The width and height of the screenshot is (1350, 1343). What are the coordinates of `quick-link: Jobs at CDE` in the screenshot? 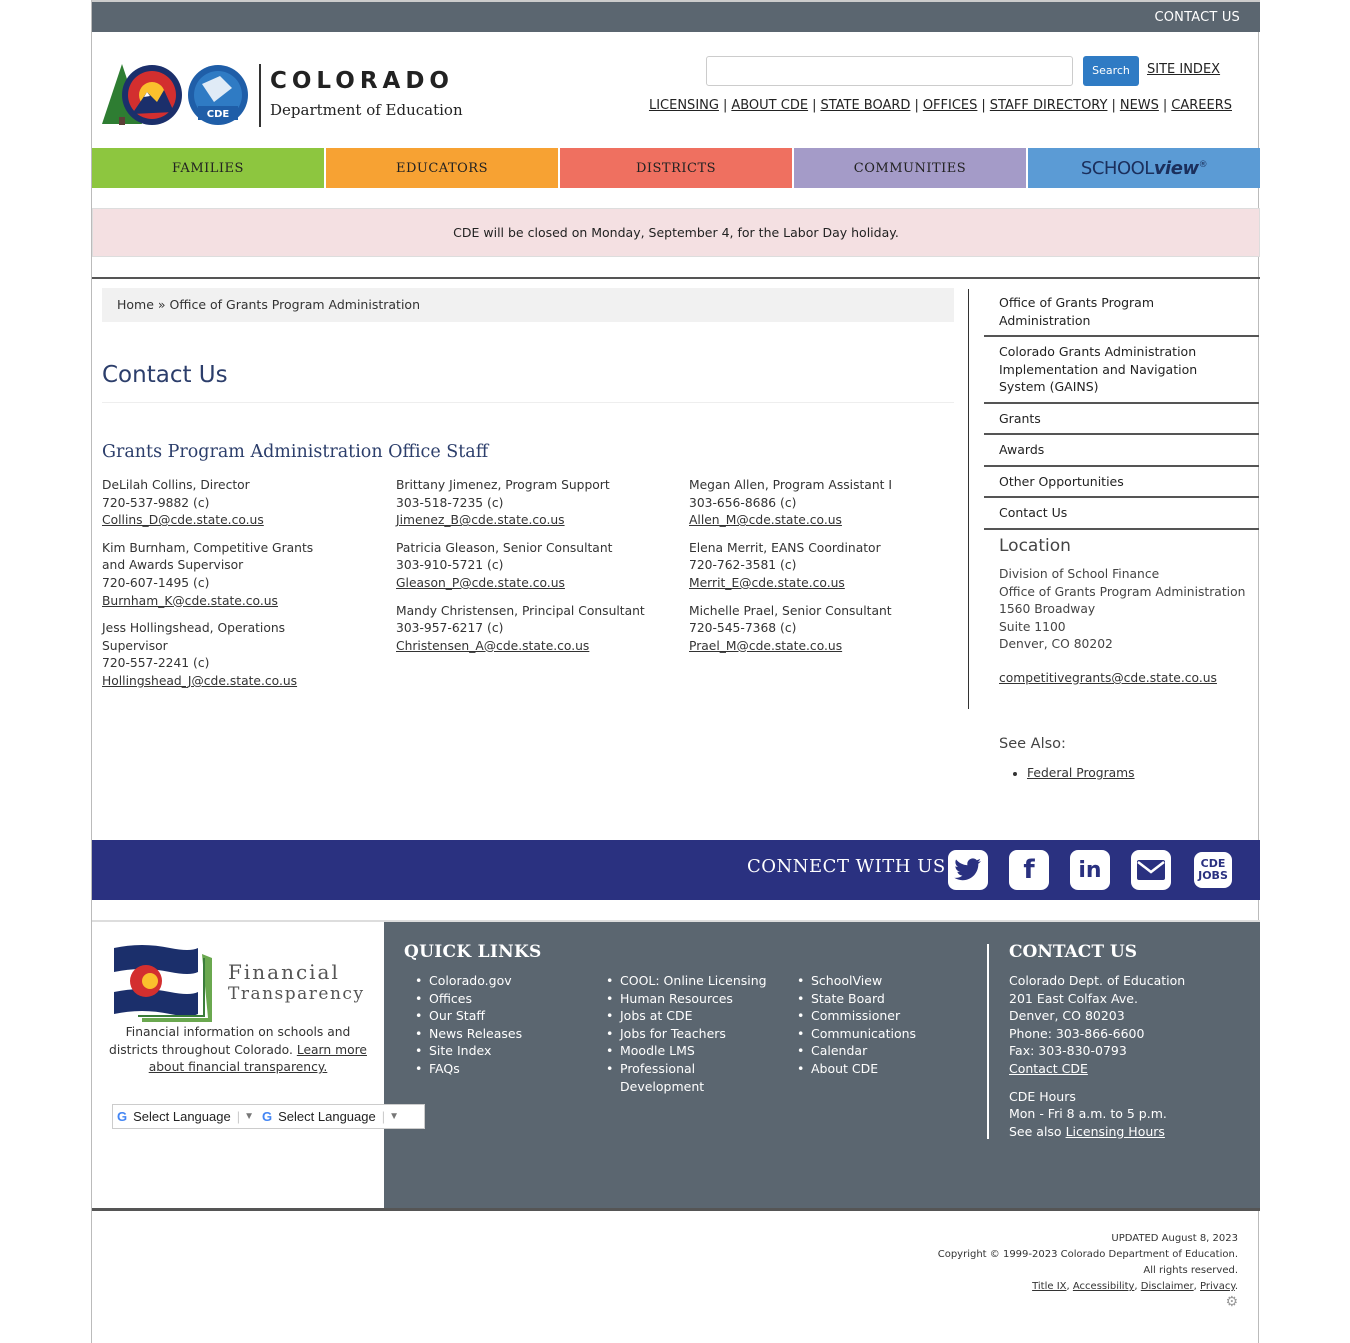 It's located at (682, 1016).